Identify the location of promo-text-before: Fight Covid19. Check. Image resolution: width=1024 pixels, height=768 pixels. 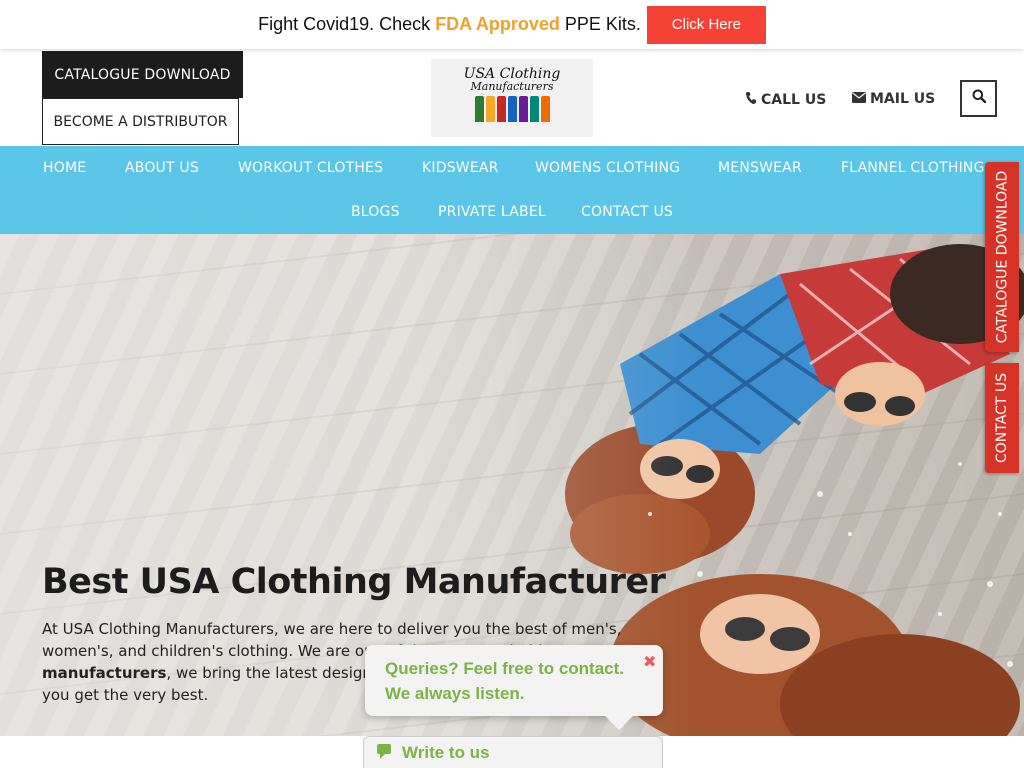
(347, 24).